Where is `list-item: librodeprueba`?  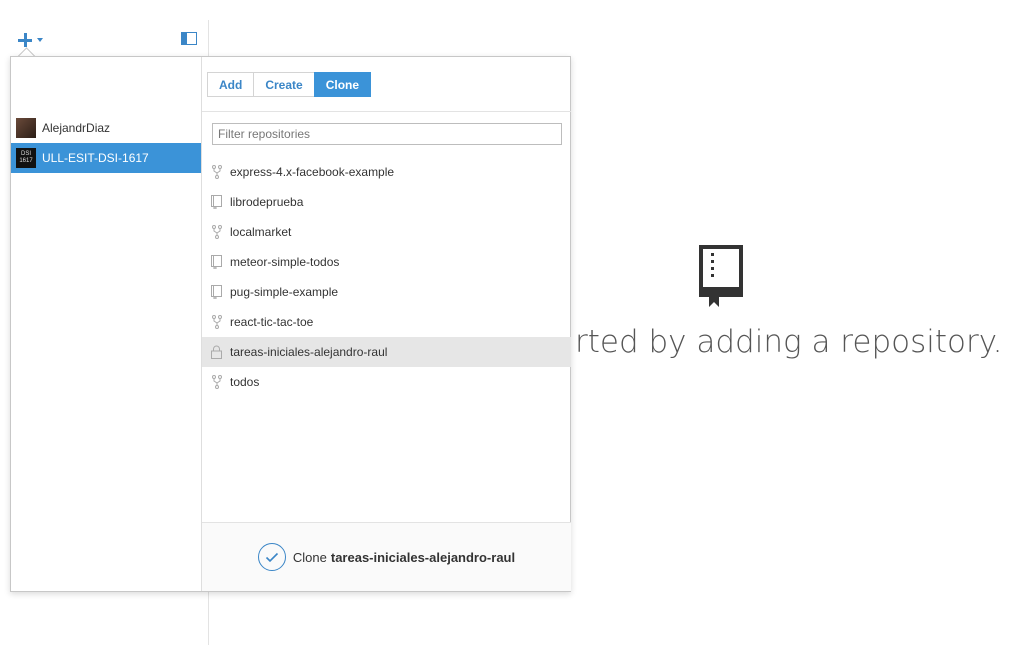 list-item: librodeprueba is located at coordinates (386, 202).